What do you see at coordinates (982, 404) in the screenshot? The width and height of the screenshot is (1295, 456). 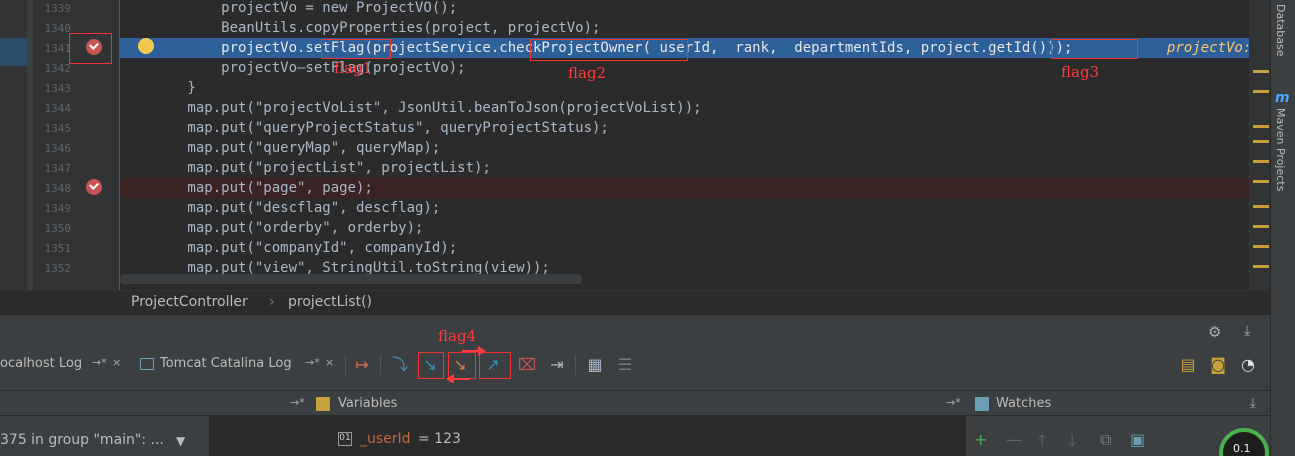 I see `watches-icon` at bounding box center [982, 404].